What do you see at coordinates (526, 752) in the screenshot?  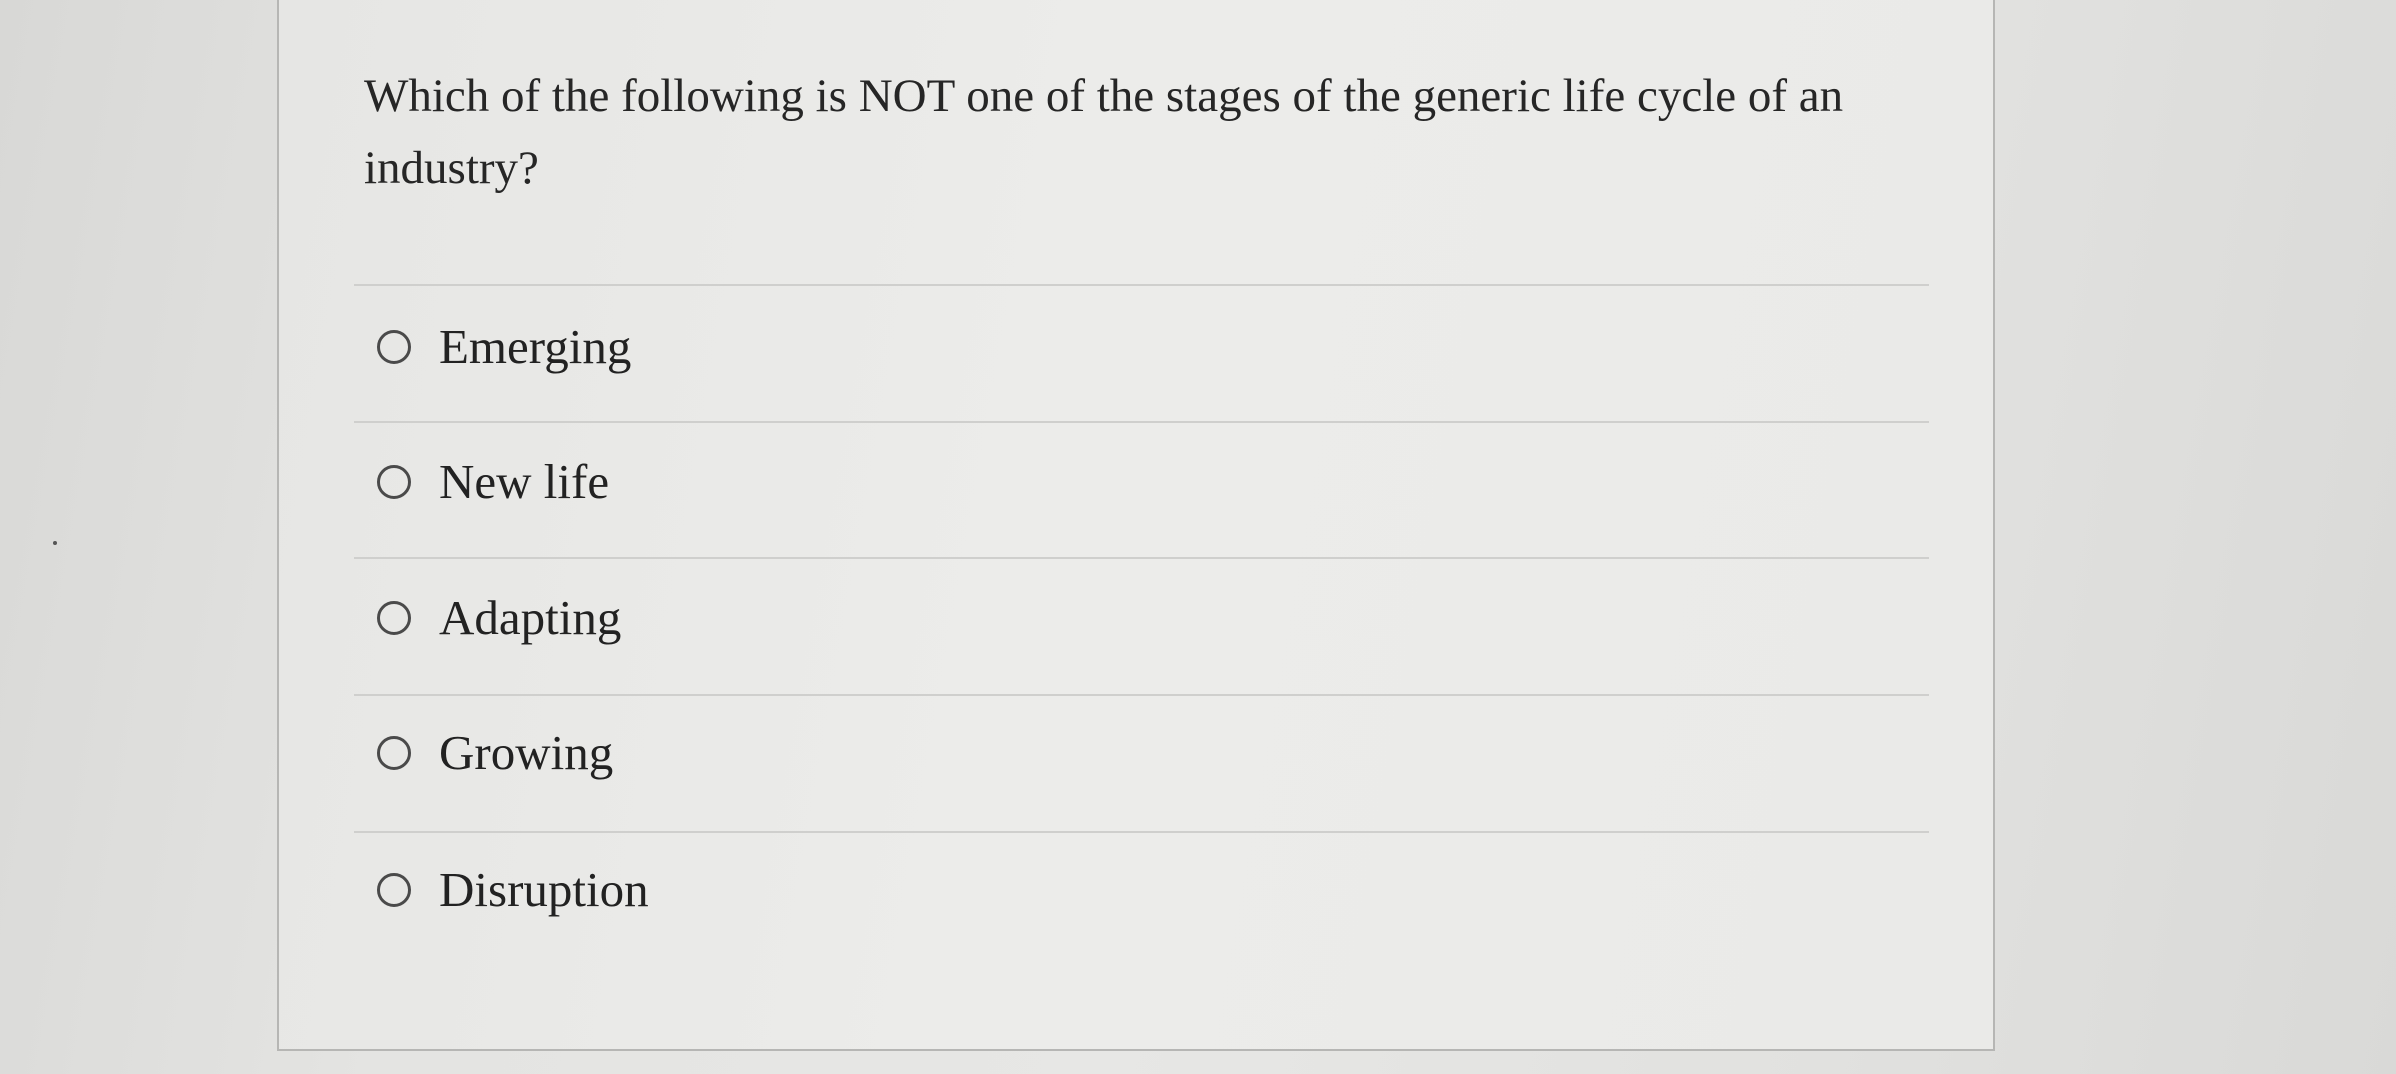 I see `option-label: Growing` at bounding box center [526, 752].